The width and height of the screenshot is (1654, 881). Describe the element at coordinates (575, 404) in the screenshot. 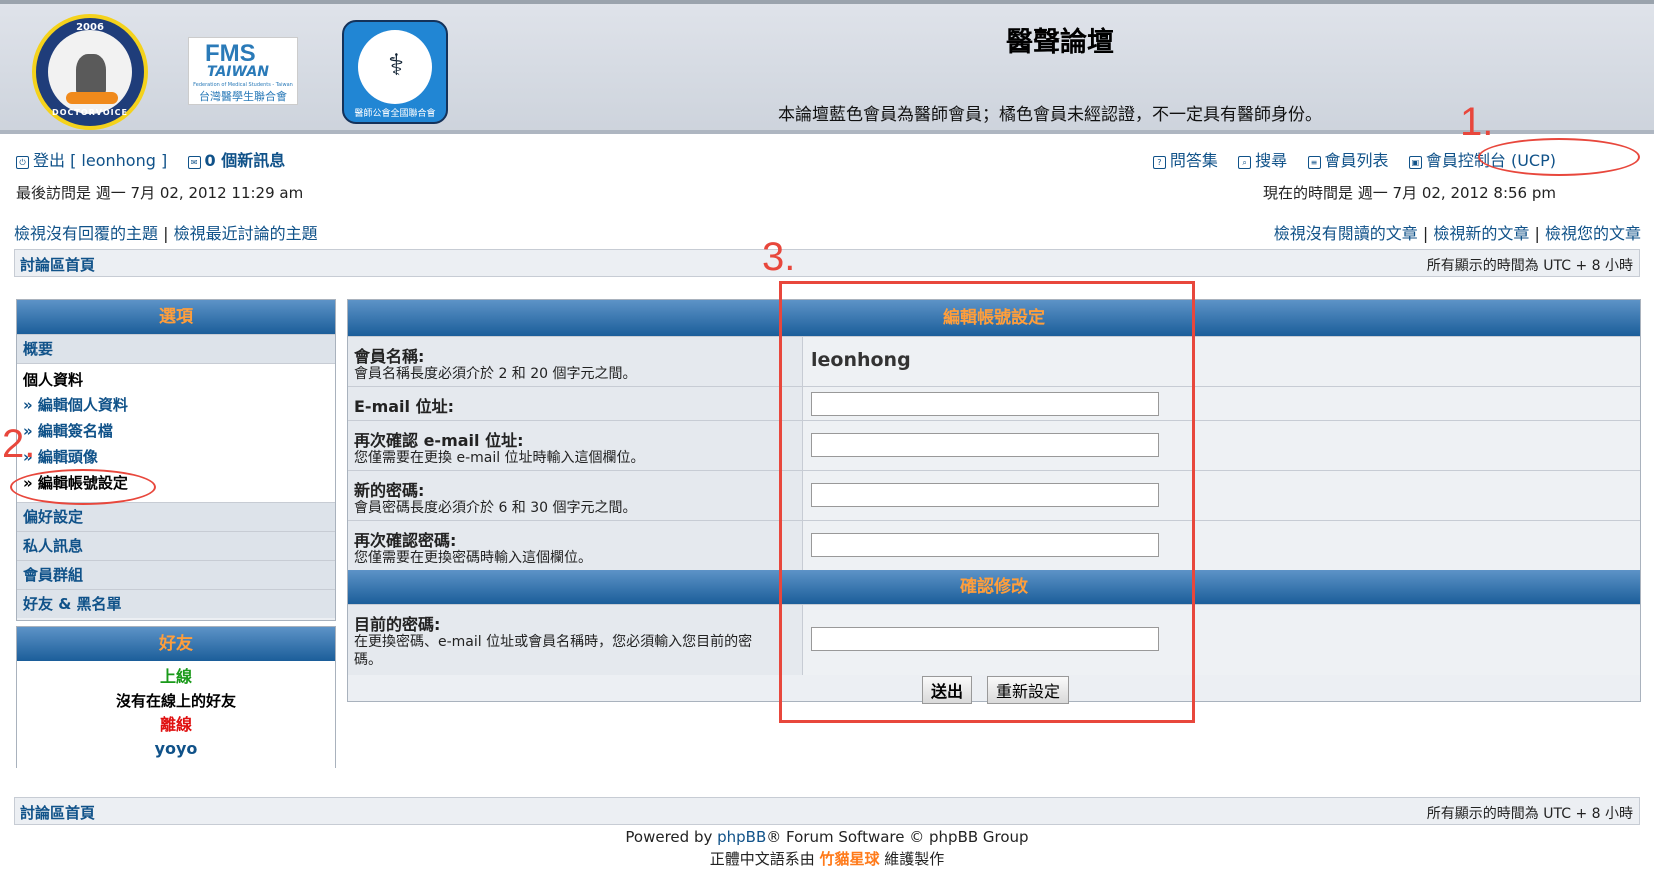

I see `email-label-cell: E-mail 位址:` at that location.